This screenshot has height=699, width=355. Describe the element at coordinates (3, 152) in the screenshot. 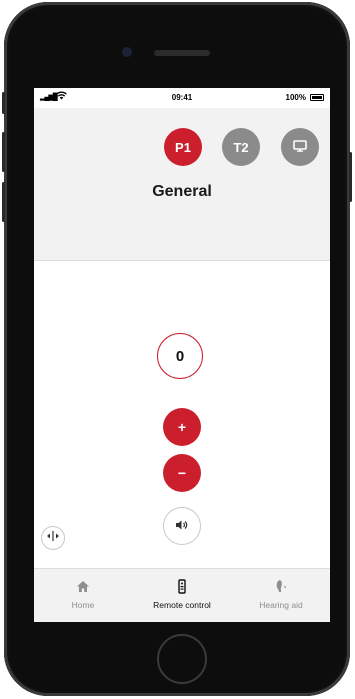

I see `volume-up-side-button` at that location.